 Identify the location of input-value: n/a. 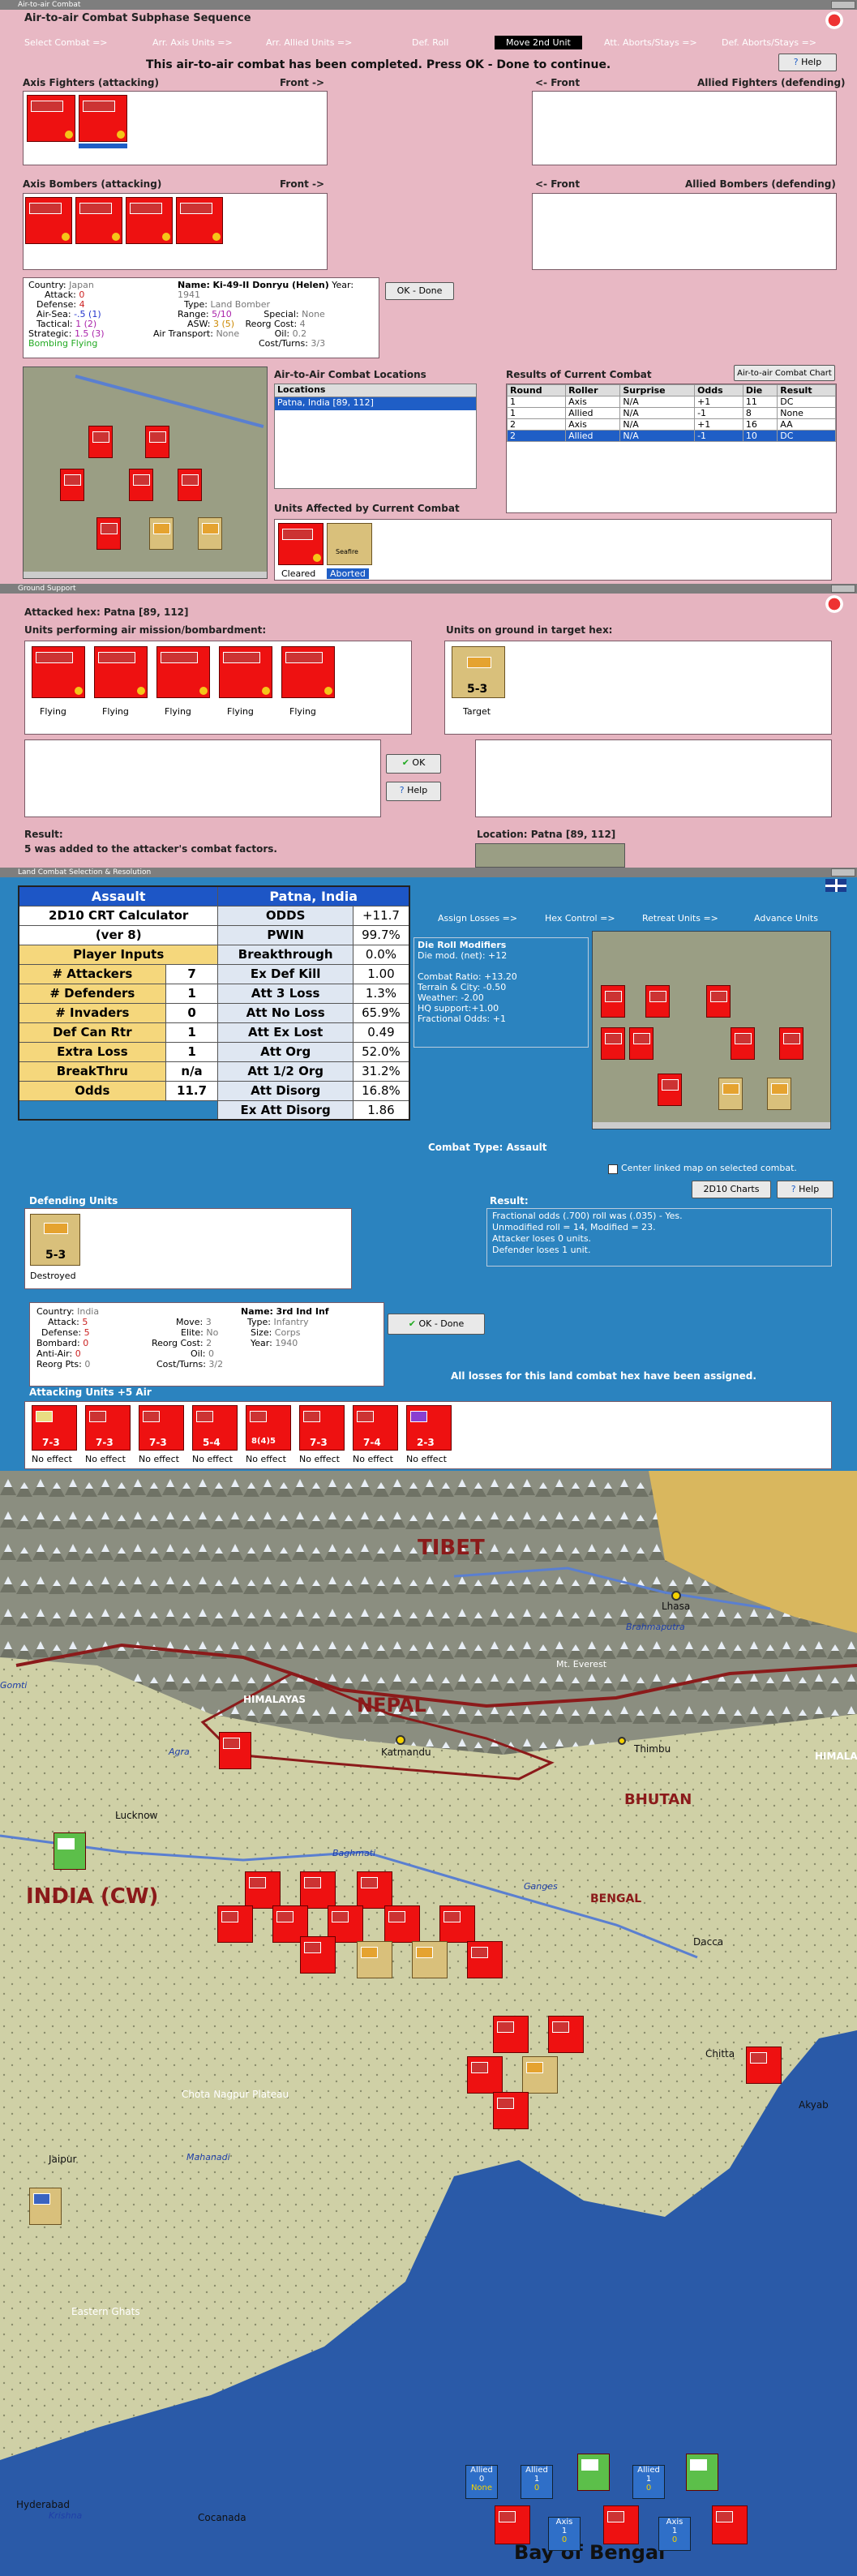
(192, 1071).